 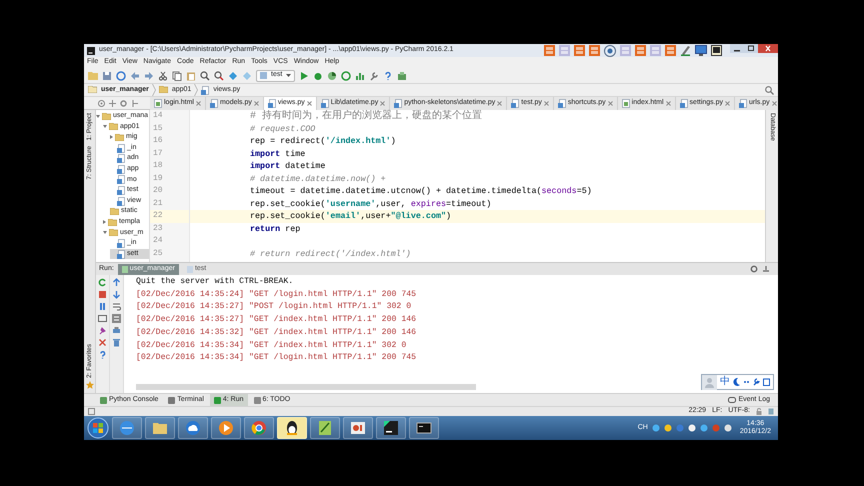 What do you see at coordinates (116, 318) in the screenshot?
I see `scroll-end-icon` at bounding box center [116, 318].